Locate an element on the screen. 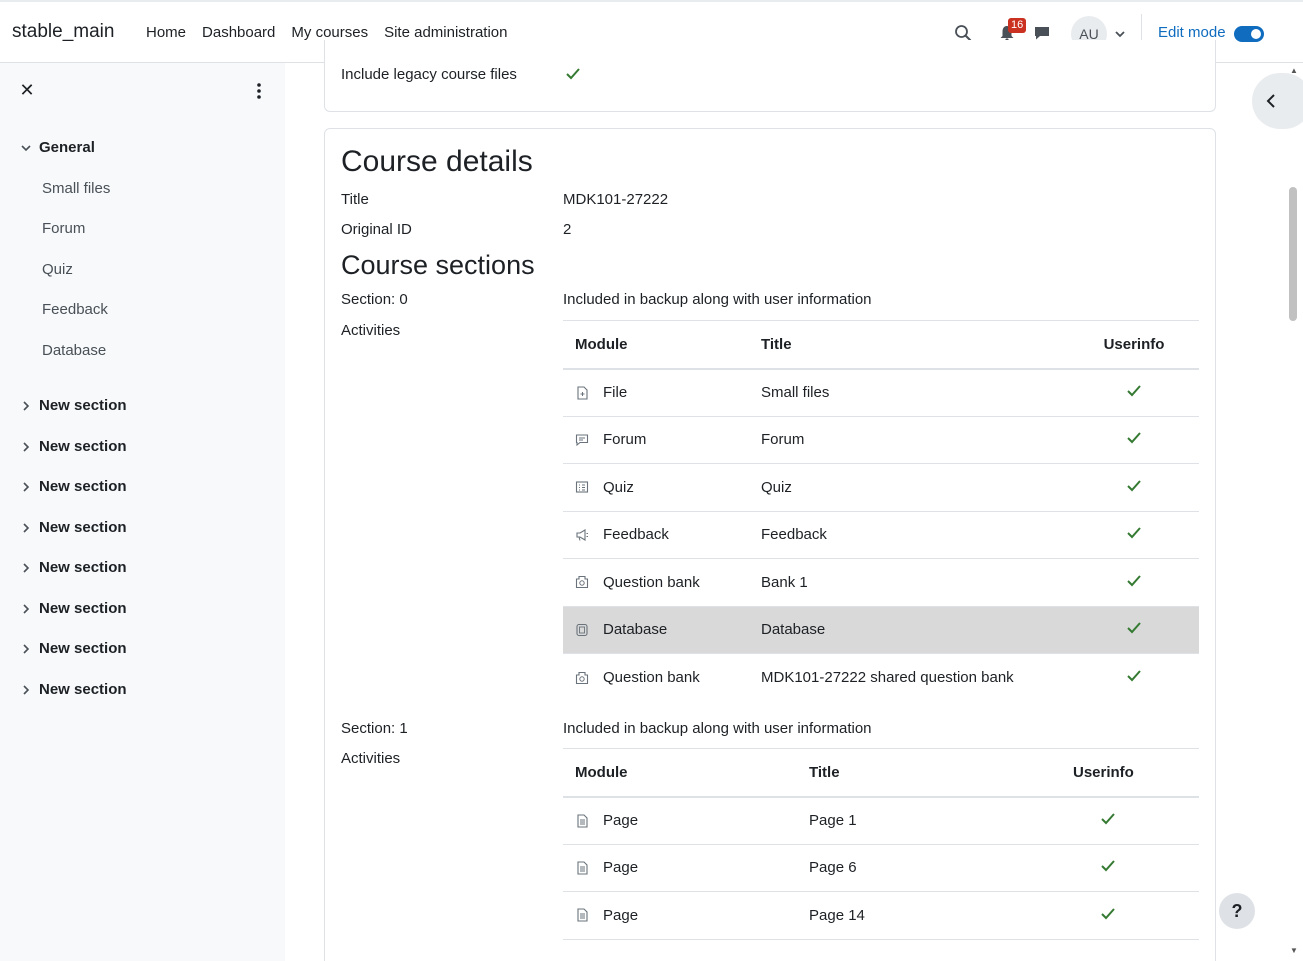 This screenshot has height=961, width=1303. forum-icon is located at coordinates (582, 440).